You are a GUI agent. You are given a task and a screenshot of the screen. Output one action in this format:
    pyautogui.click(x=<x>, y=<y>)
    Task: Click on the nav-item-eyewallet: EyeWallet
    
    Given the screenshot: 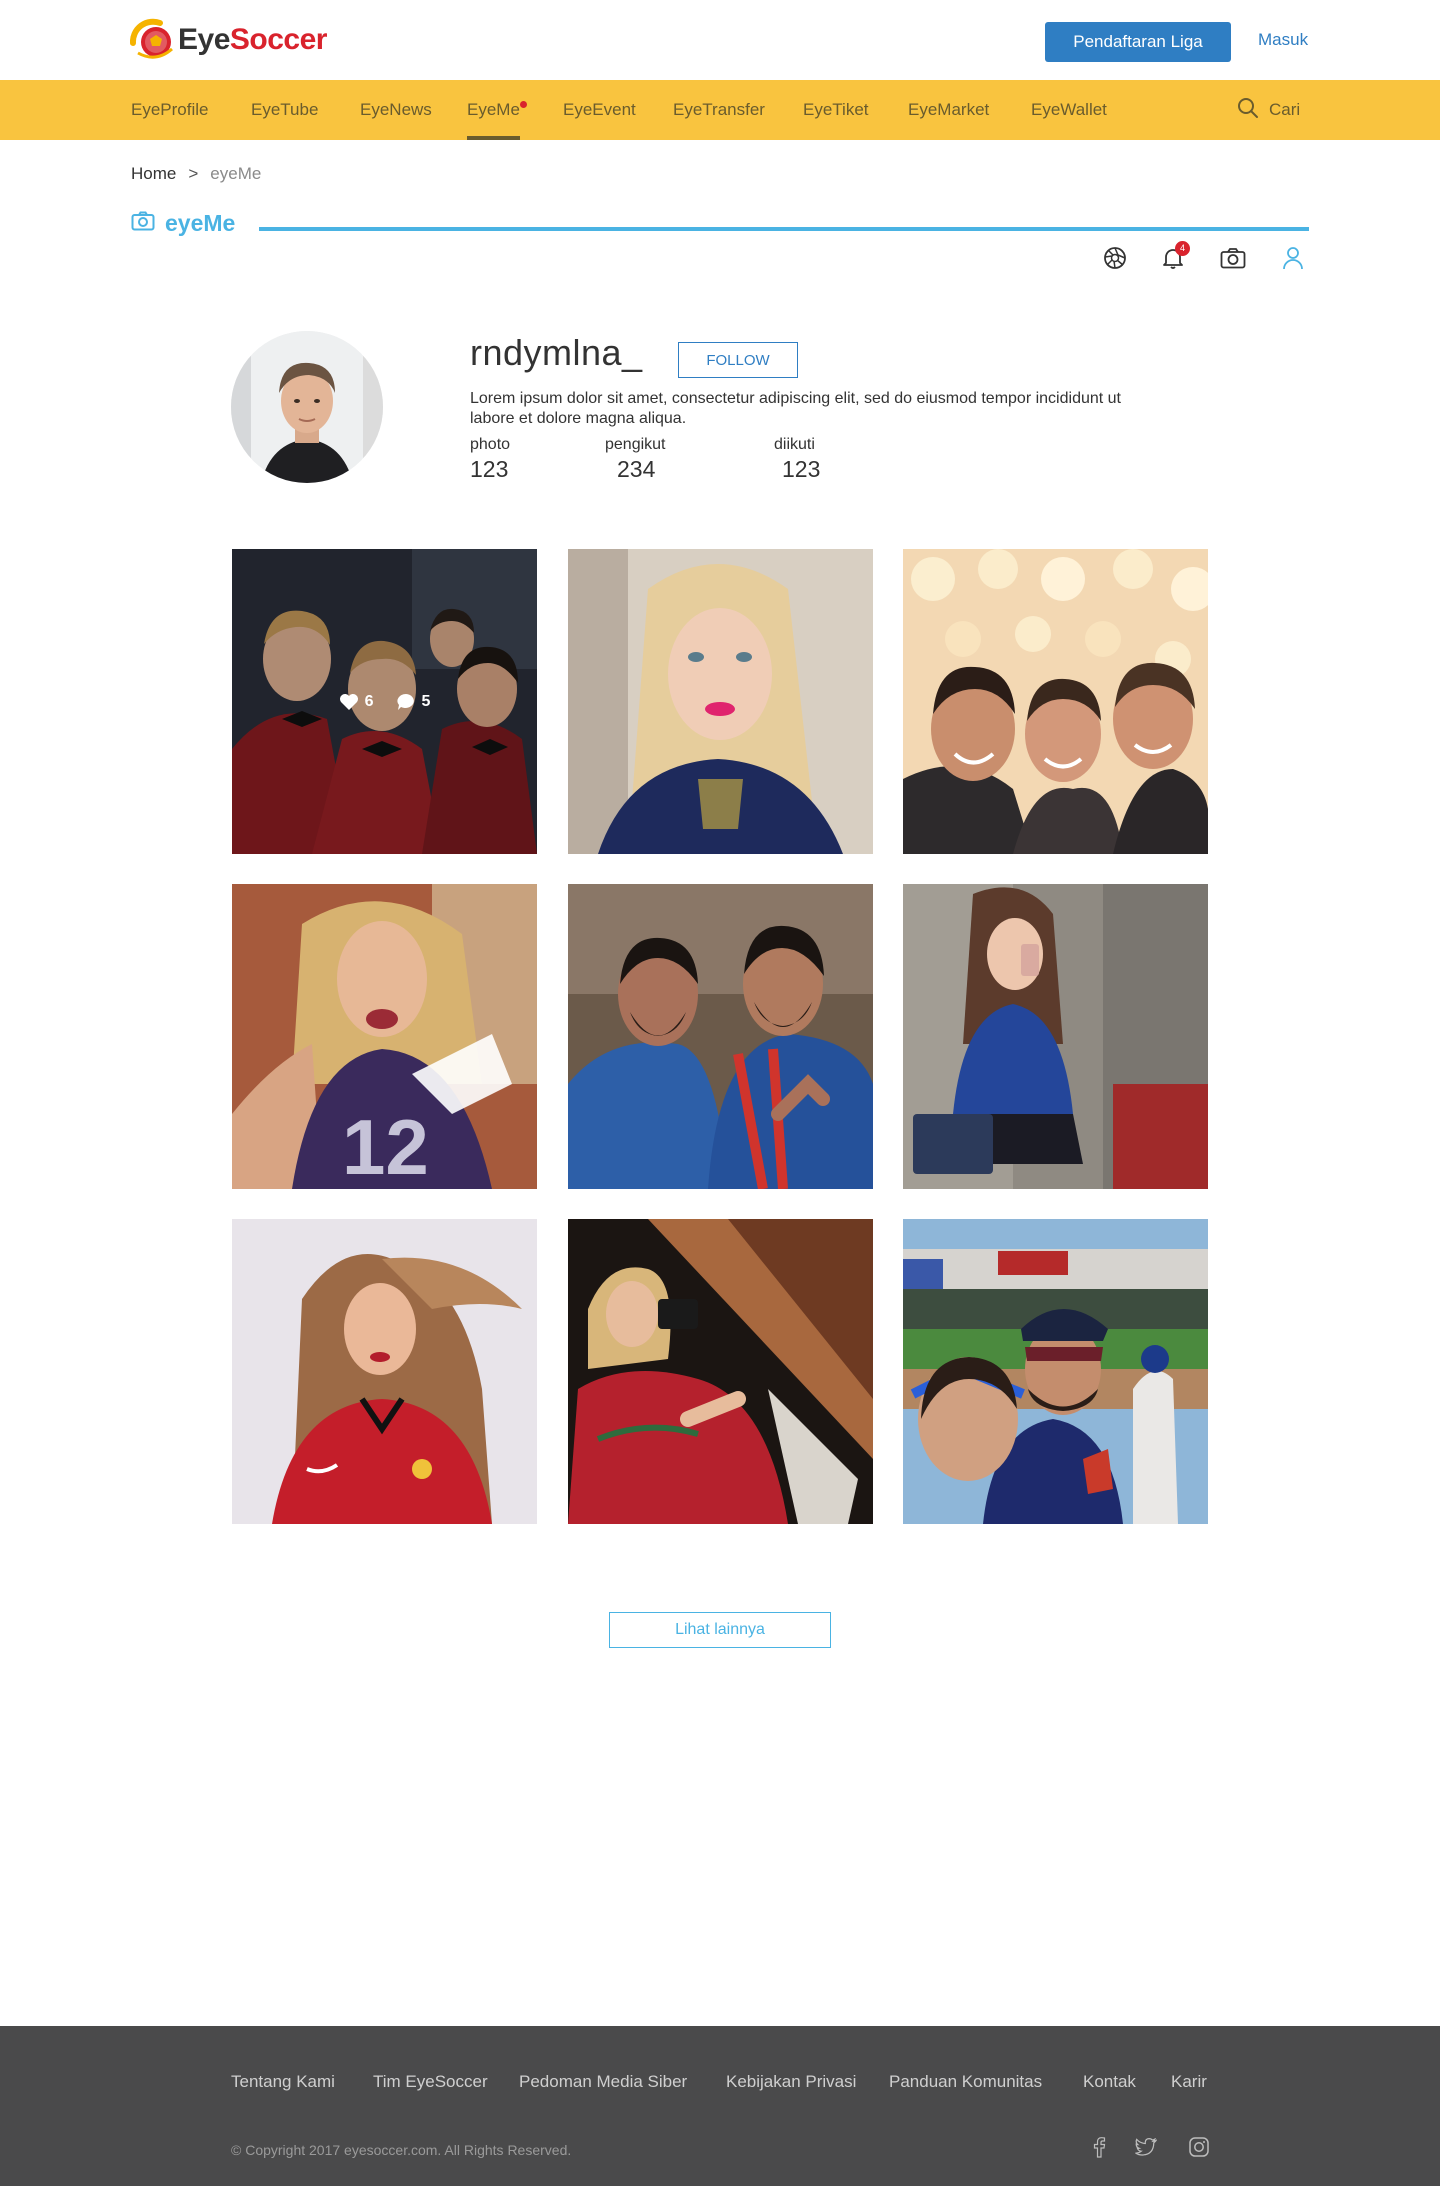 What is the action you would take?
    pyautogui.click(x=1069, y=110)
    